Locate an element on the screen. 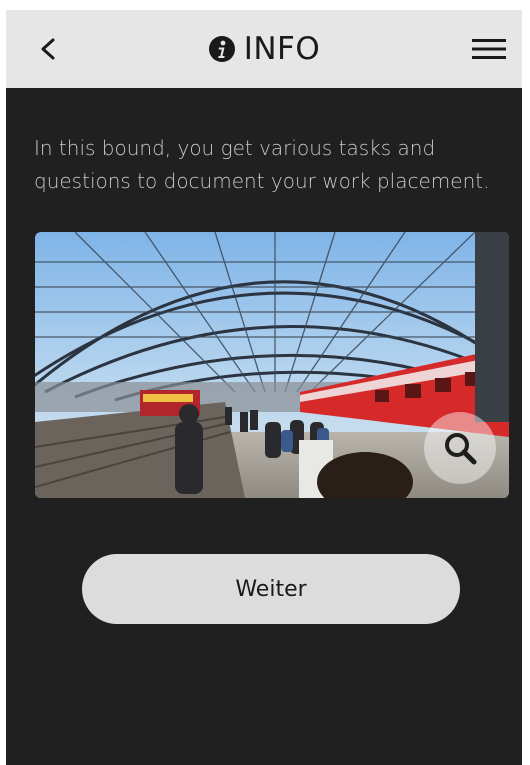 The image size is (530, 765). top-bar: INFO is located at coordinates (264, 49).